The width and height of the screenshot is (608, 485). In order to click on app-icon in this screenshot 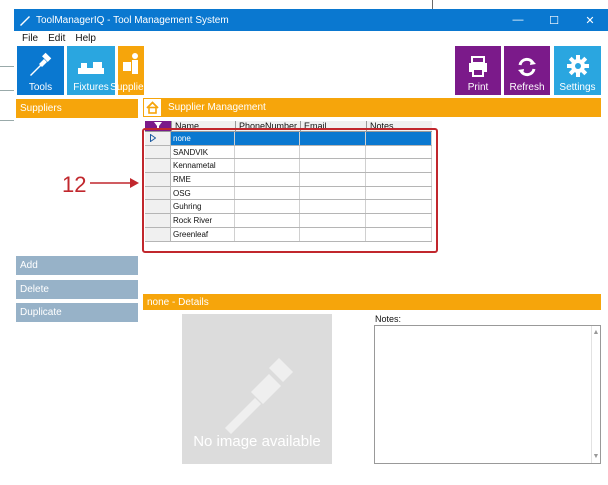, I will do `click(25, 21)`.